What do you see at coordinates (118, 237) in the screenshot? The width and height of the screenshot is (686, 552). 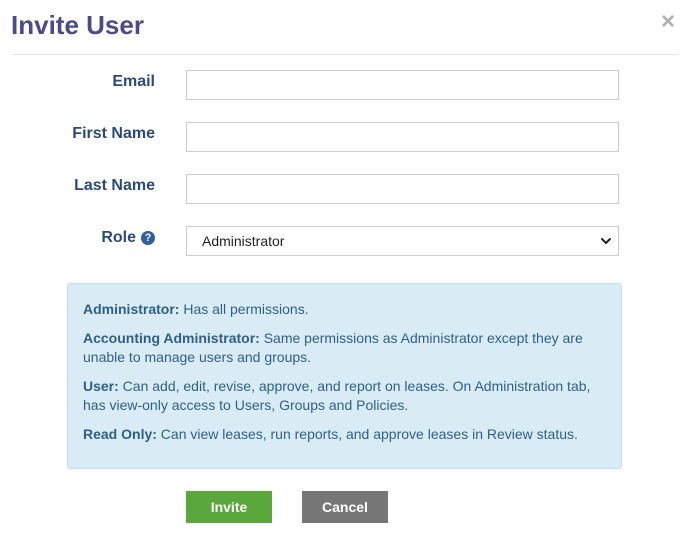 I see `role-label-text: Role` at bounding box center [118, 237].